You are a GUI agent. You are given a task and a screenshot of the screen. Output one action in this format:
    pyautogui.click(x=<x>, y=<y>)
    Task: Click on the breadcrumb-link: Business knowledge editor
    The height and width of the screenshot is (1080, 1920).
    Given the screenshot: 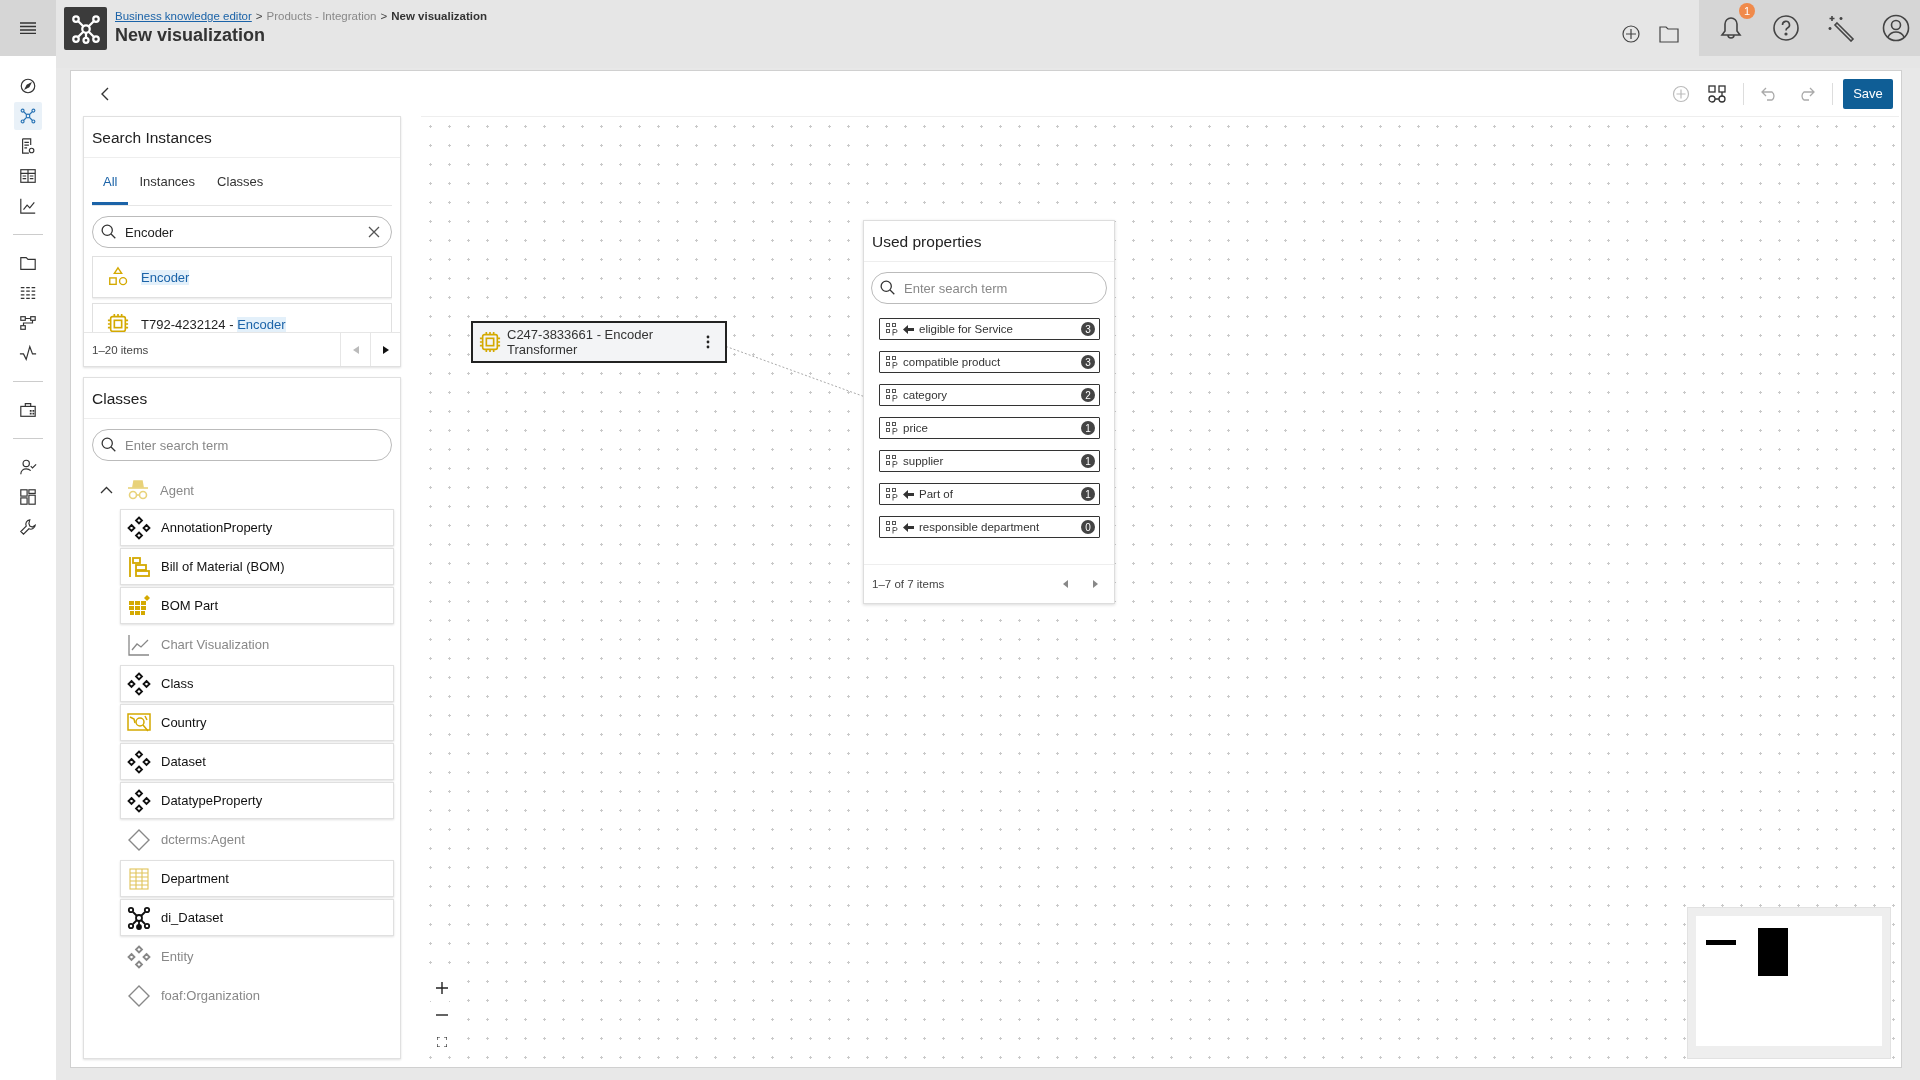 What is the action you would take?
    pyautogui.click(x=183, y=16)
    